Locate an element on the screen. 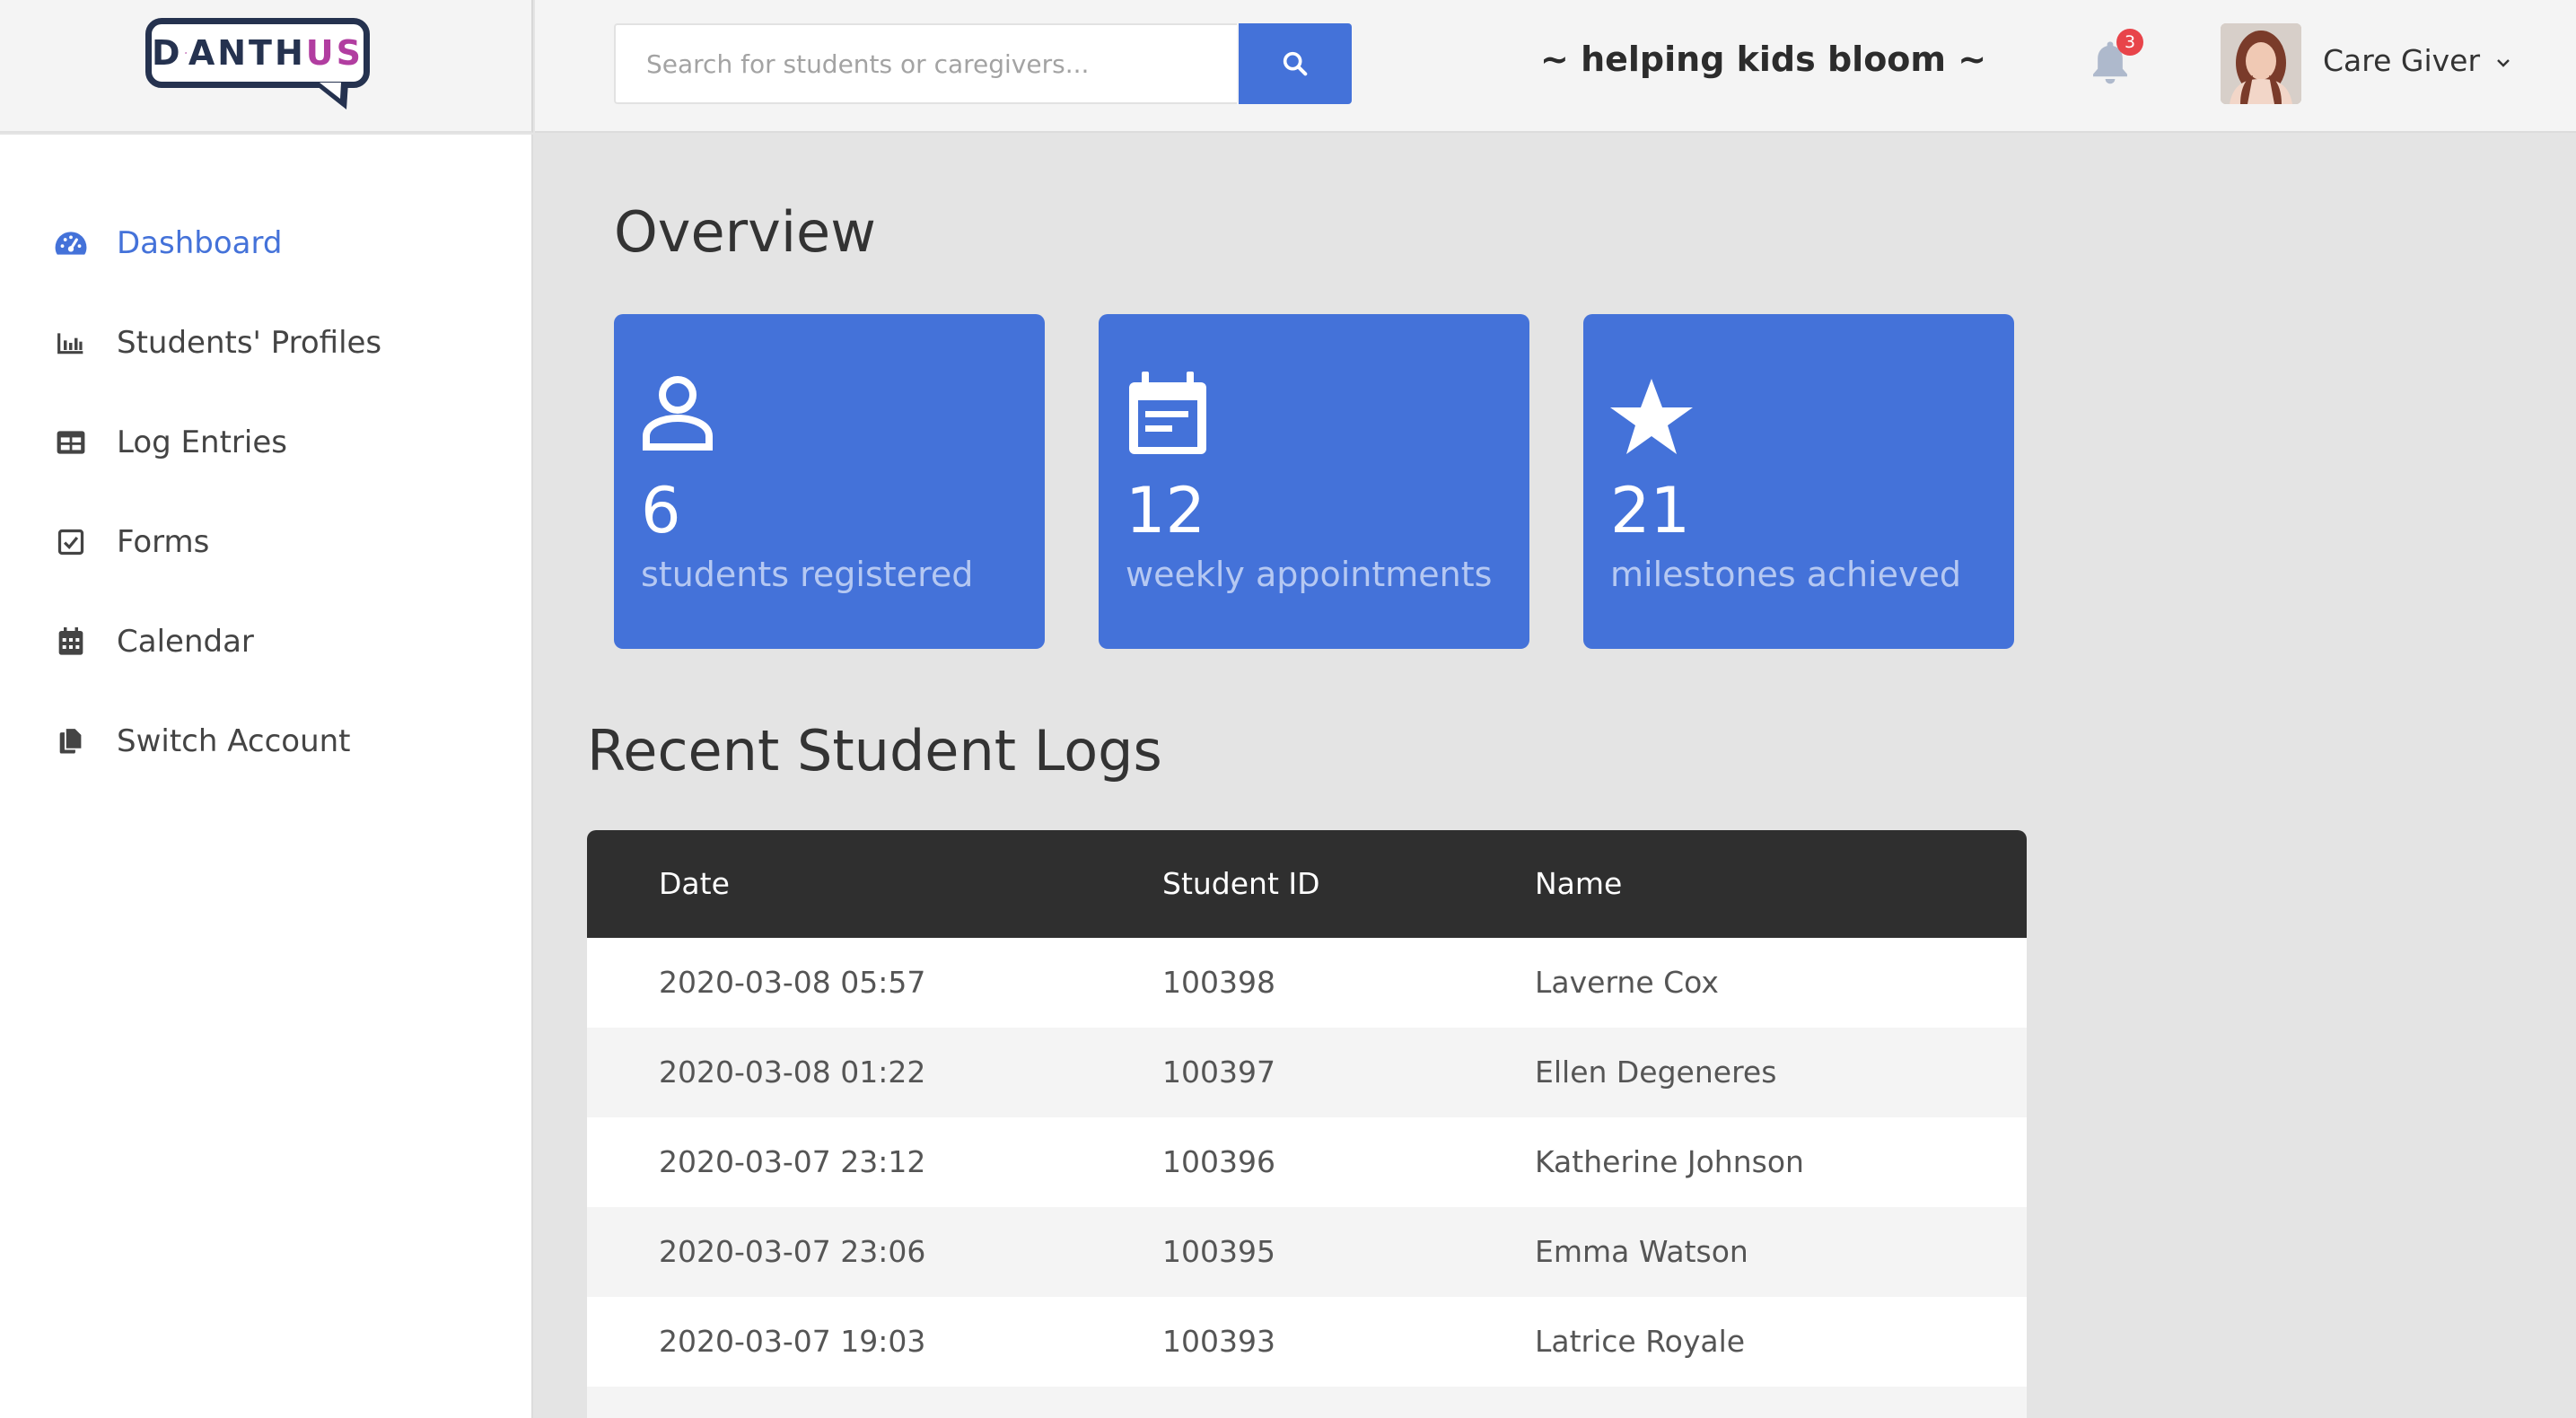  logo-letter-d: D is located at coordinates (167, 53).